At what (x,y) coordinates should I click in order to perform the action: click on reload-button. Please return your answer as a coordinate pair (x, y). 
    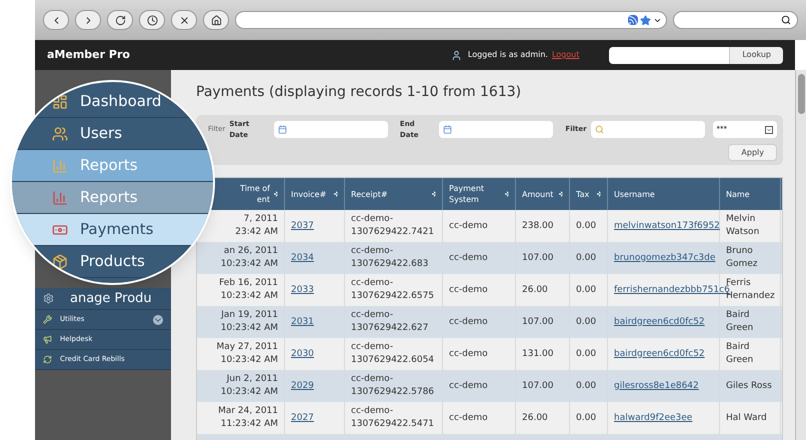
    Looking at the image, I should click on (120, 20).